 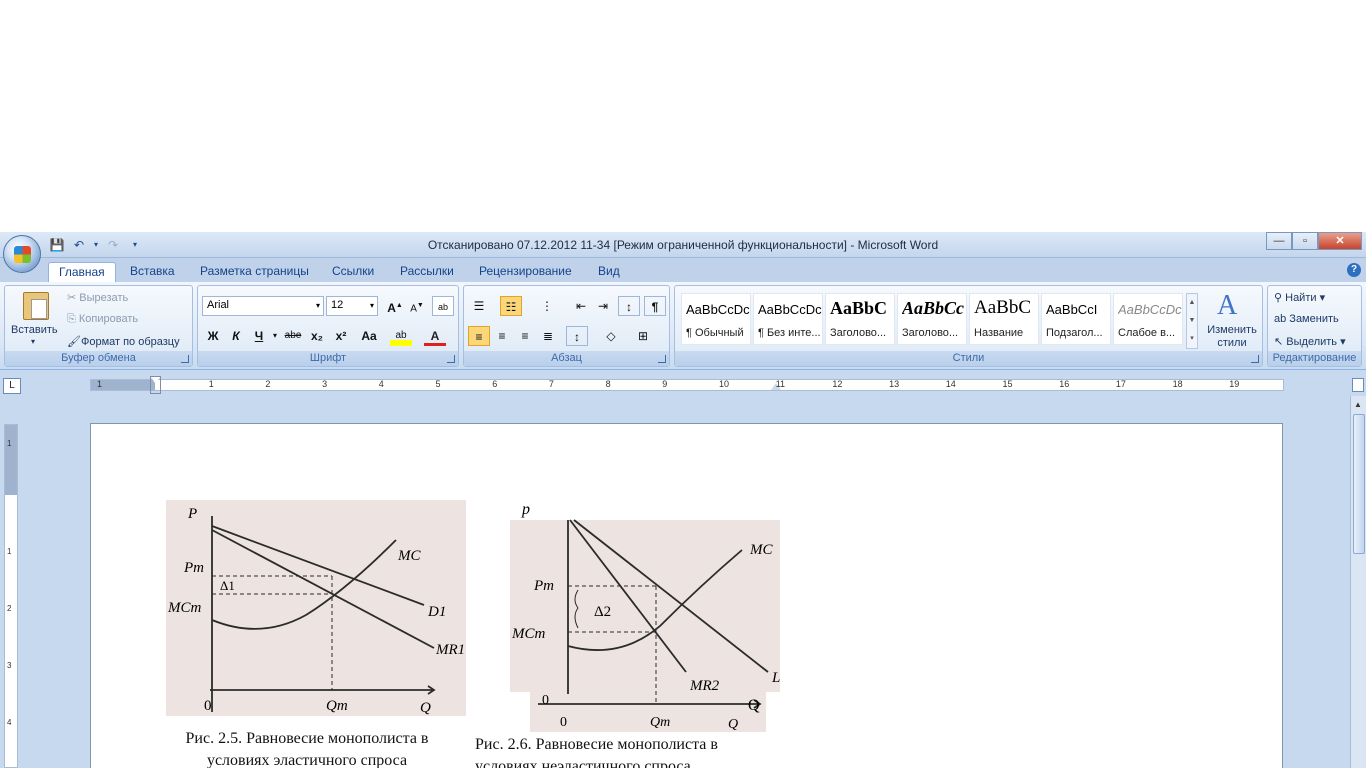 I want to click on vertical-ruler-number: 2, so click(x=9, y=608).